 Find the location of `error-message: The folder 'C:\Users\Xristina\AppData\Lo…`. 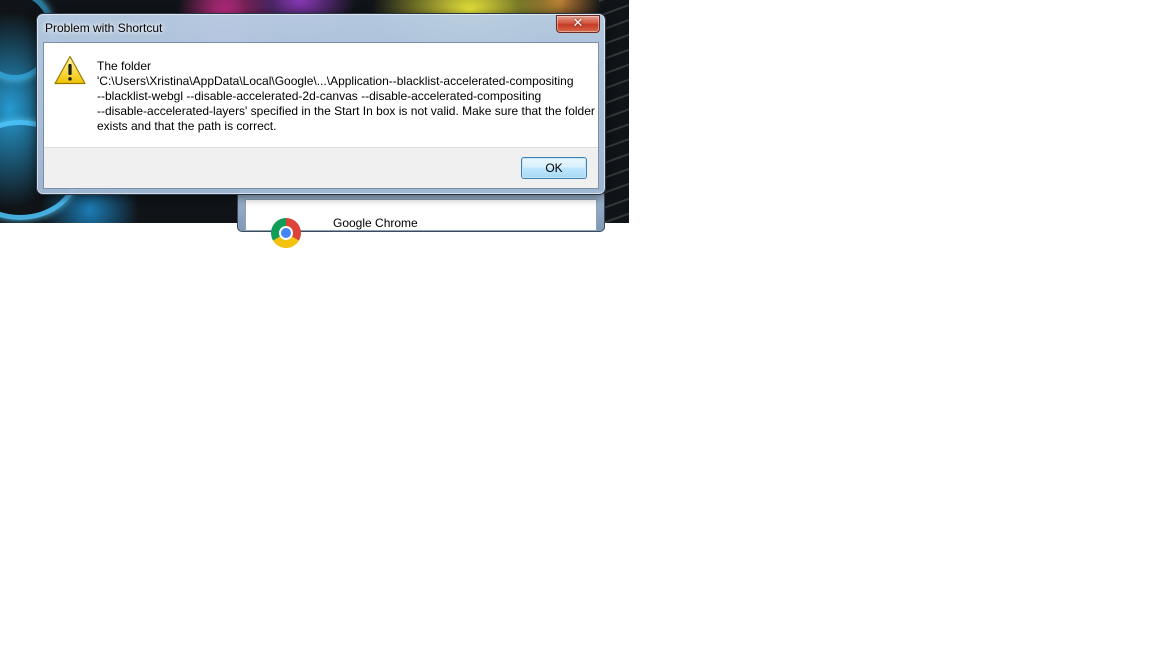

error-message: The folder 'C:\Users\Xristina\AppData\Lo… is located at coordinates (346, 96).